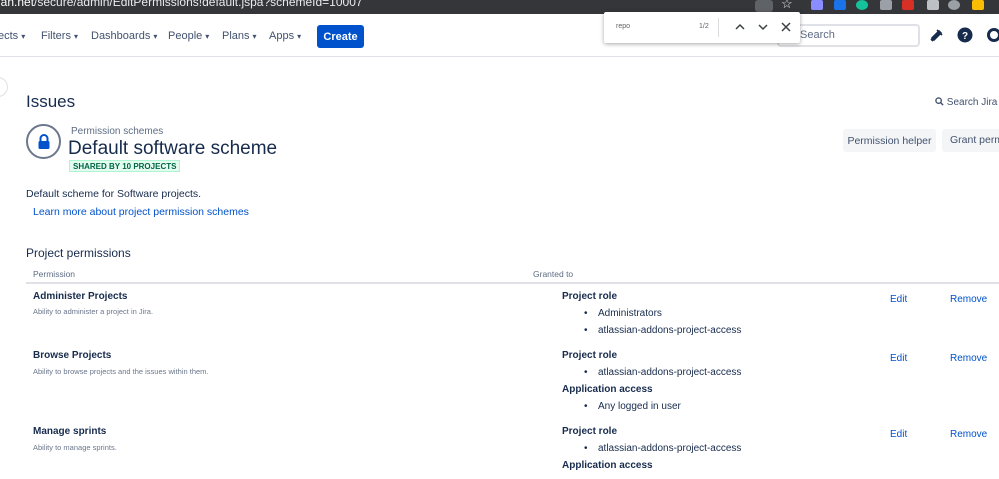 The width and height of the screenshot is (999, 479). What do you see at coordinates (967, 102) in the screenshot?
I see `search-jira-link: Search Jira a` at bounding box center [967, 102].